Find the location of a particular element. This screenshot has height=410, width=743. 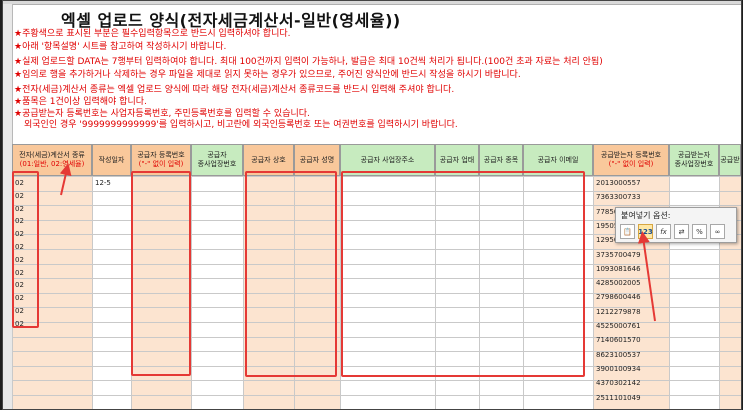

paste-options-label: 붙여넣기 옵션: is located at coordinates (646, 215).